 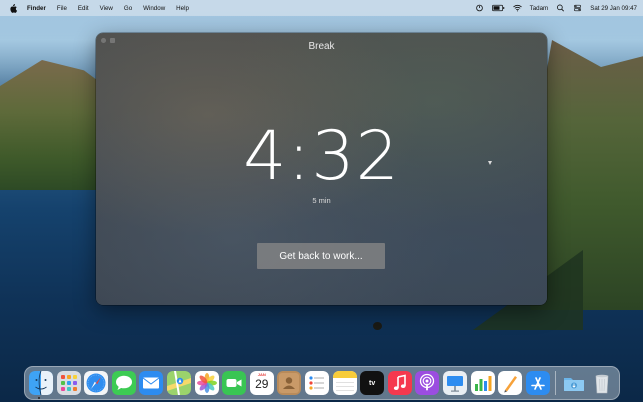 What do you see at coordinates (344, 383) in the screenshot?
I see `notes-icon` at bounding box center [344, 383].